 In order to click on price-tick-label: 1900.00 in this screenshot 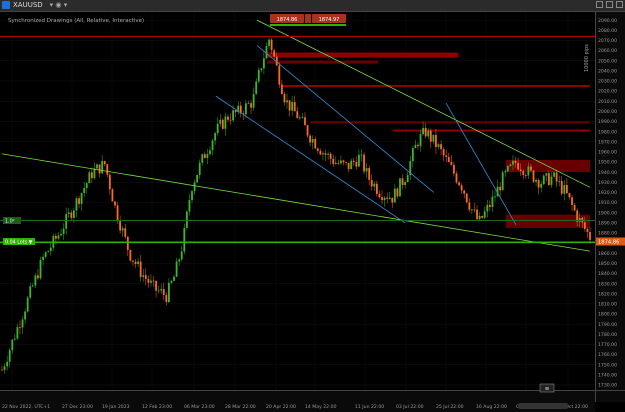, I will do `click(607, 213)`.